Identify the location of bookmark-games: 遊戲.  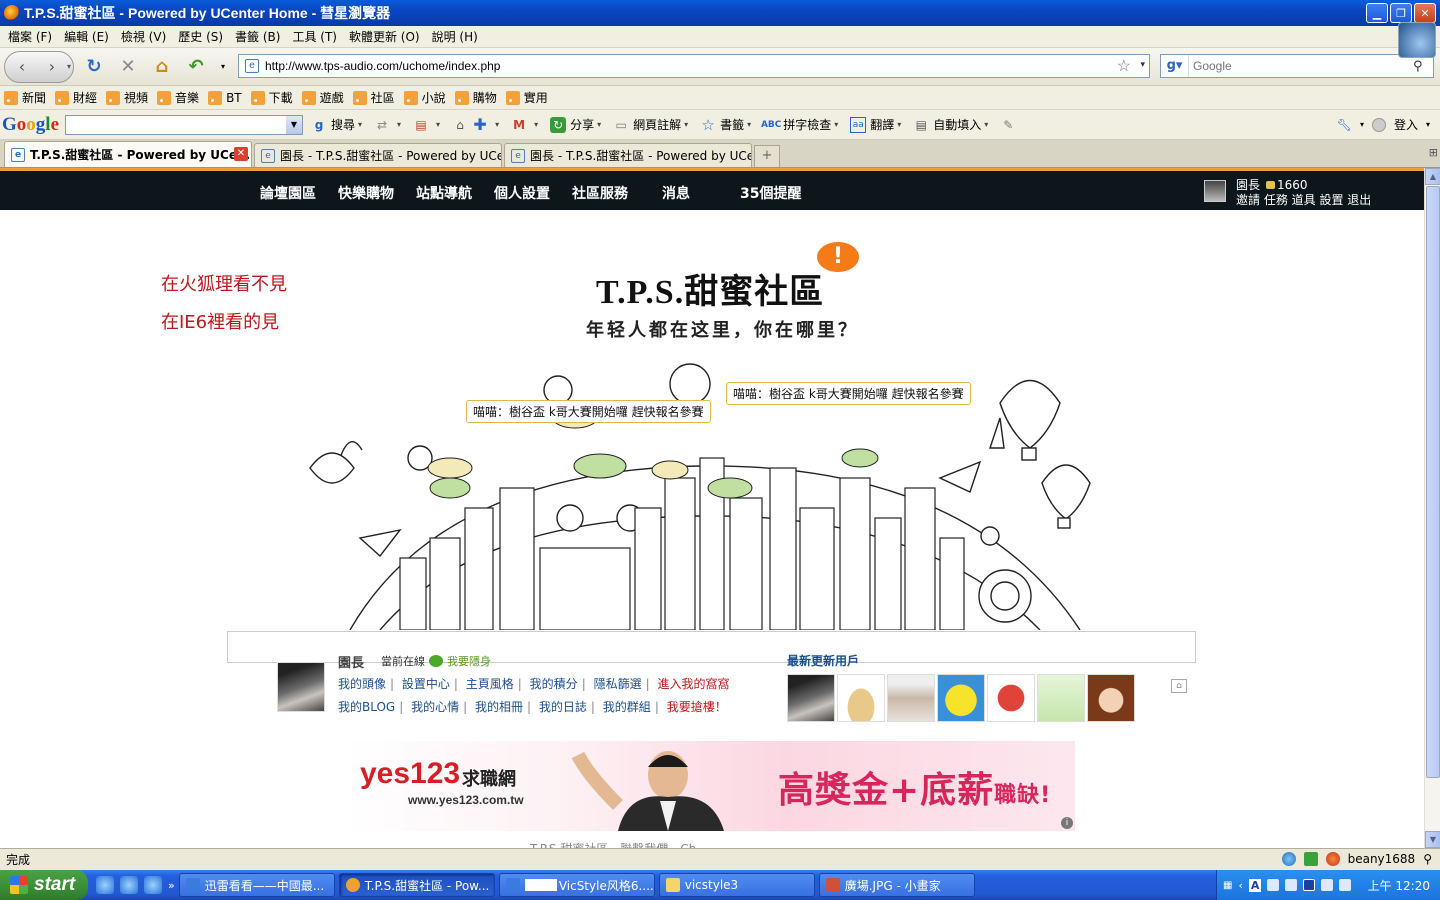
(322, 97).